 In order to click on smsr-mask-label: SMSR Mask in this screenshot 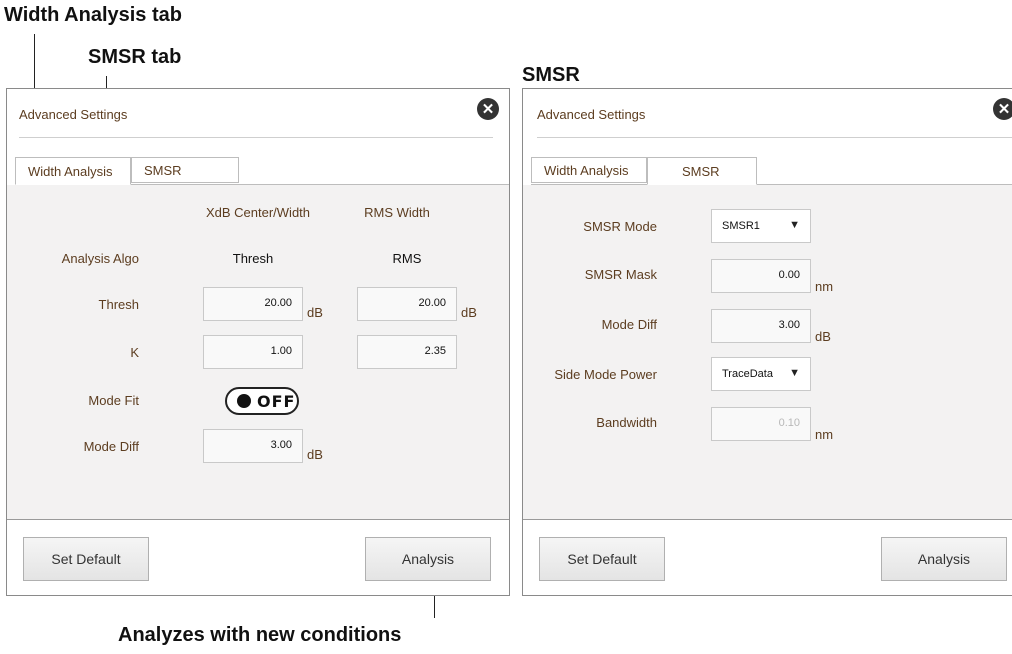, I will do `click(620, 274)`.